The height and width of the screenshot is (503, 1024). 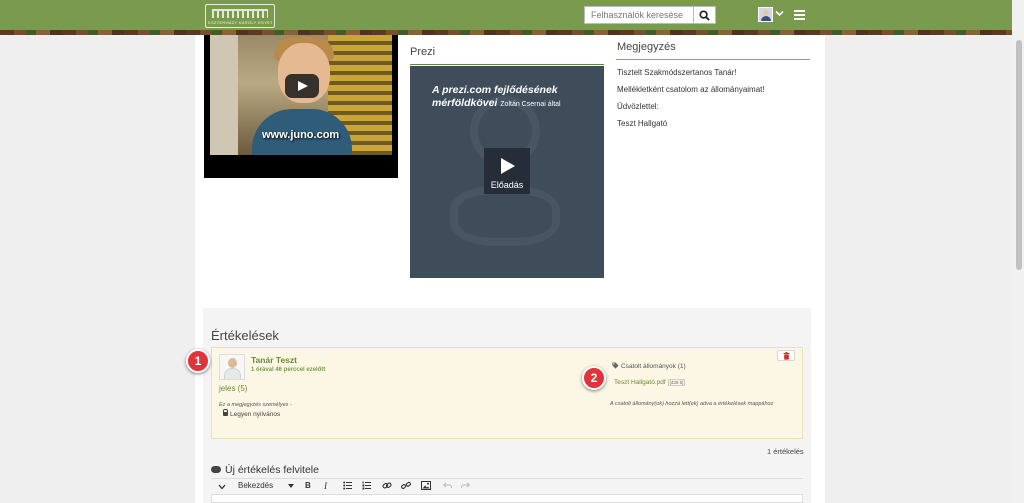 What do you see at coordinates (288, 370) in the screenshot?
I see `evaluation-timestamp: 1 órával 46 perccel ezelőtt` at bounding box center [288, 370].